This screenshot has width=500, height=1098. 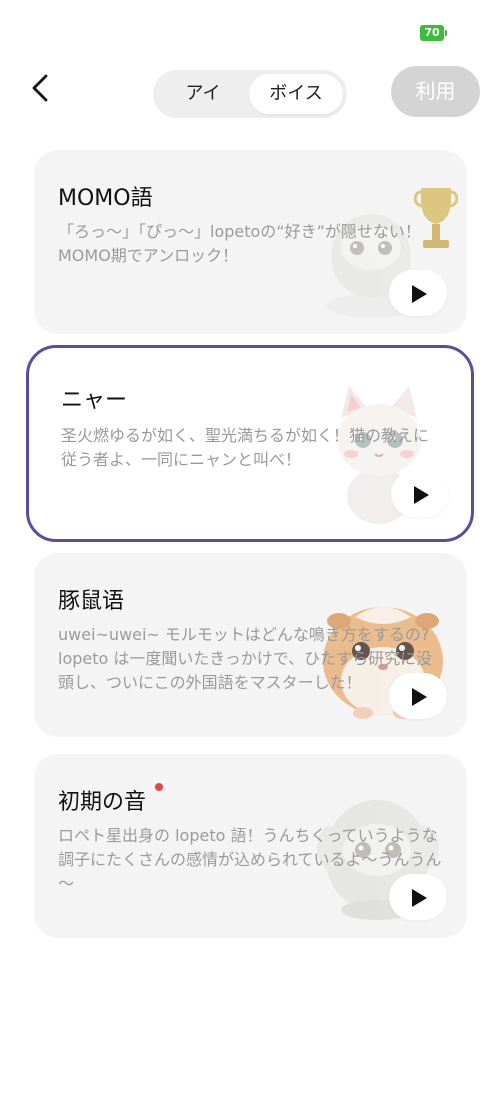 What do you see at coordinates (250, 30) in the screenshot?
I see `status-bar: 70` at bounding box center [250, 30].